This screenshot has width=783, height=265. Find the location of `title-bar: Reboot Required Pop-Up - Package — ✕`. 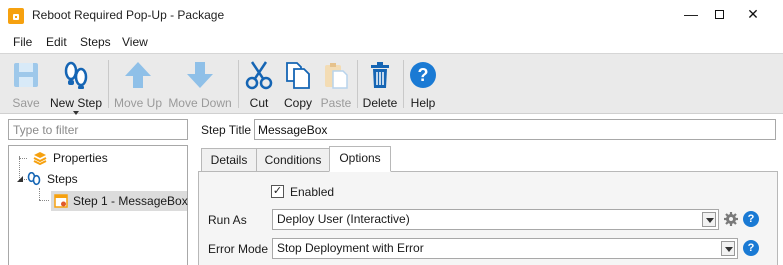

title-bar: Reboot Required Pop-Up - Package — ✕ is located at coordinates (391, 16).